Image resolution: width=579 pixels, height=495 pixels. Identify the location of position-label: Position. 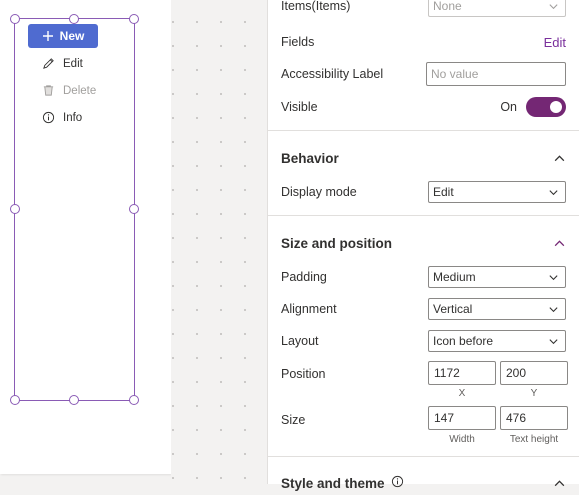
(303, 374).